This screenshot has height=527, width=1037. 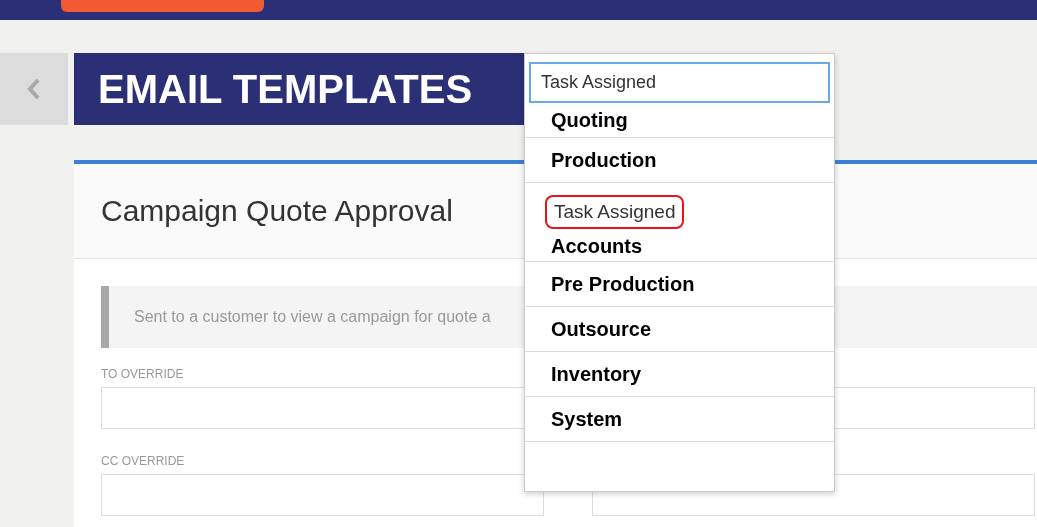 I want to click on menu-item: Inventory, so click(x=600, y=374).